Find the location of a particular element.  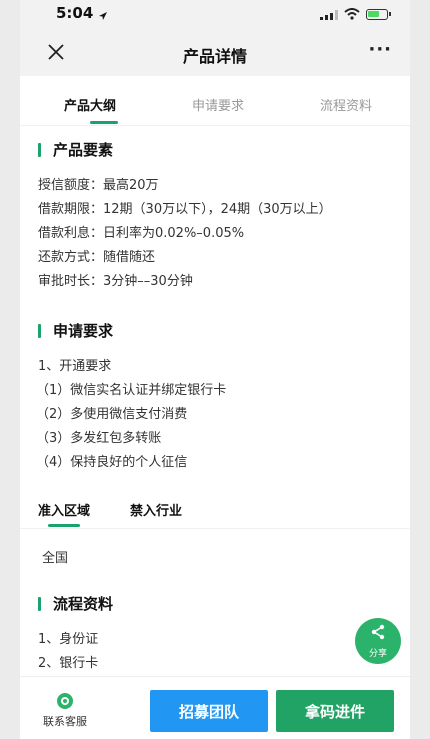

apply-item: （2）多使用微信支付消费 is located at coordinates (112, 414).